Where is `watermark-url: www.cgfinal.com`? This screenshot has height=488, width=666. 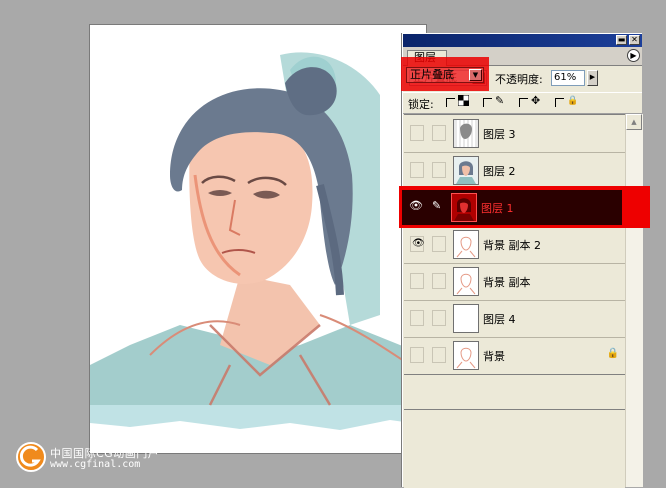 watermark-url: www.cgfinal.com is located at coordinates (95, 464).